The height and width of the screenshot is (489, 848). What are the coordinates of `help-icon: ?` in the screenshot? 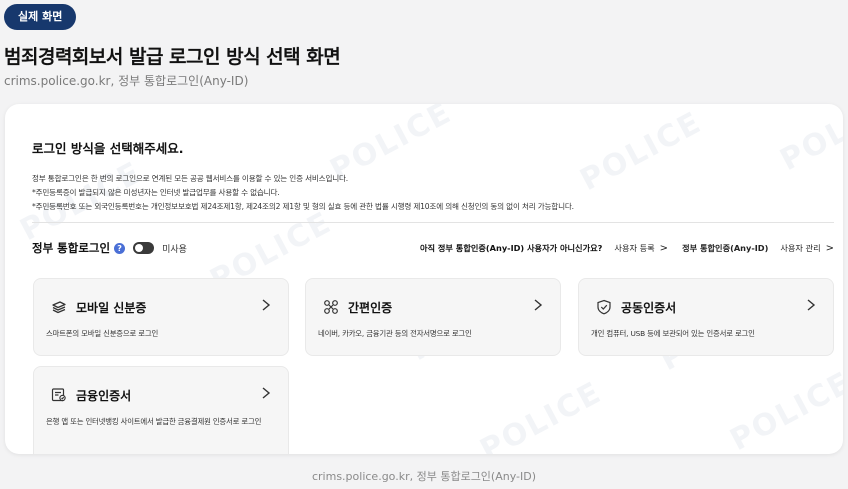 It's located at (120, 248).